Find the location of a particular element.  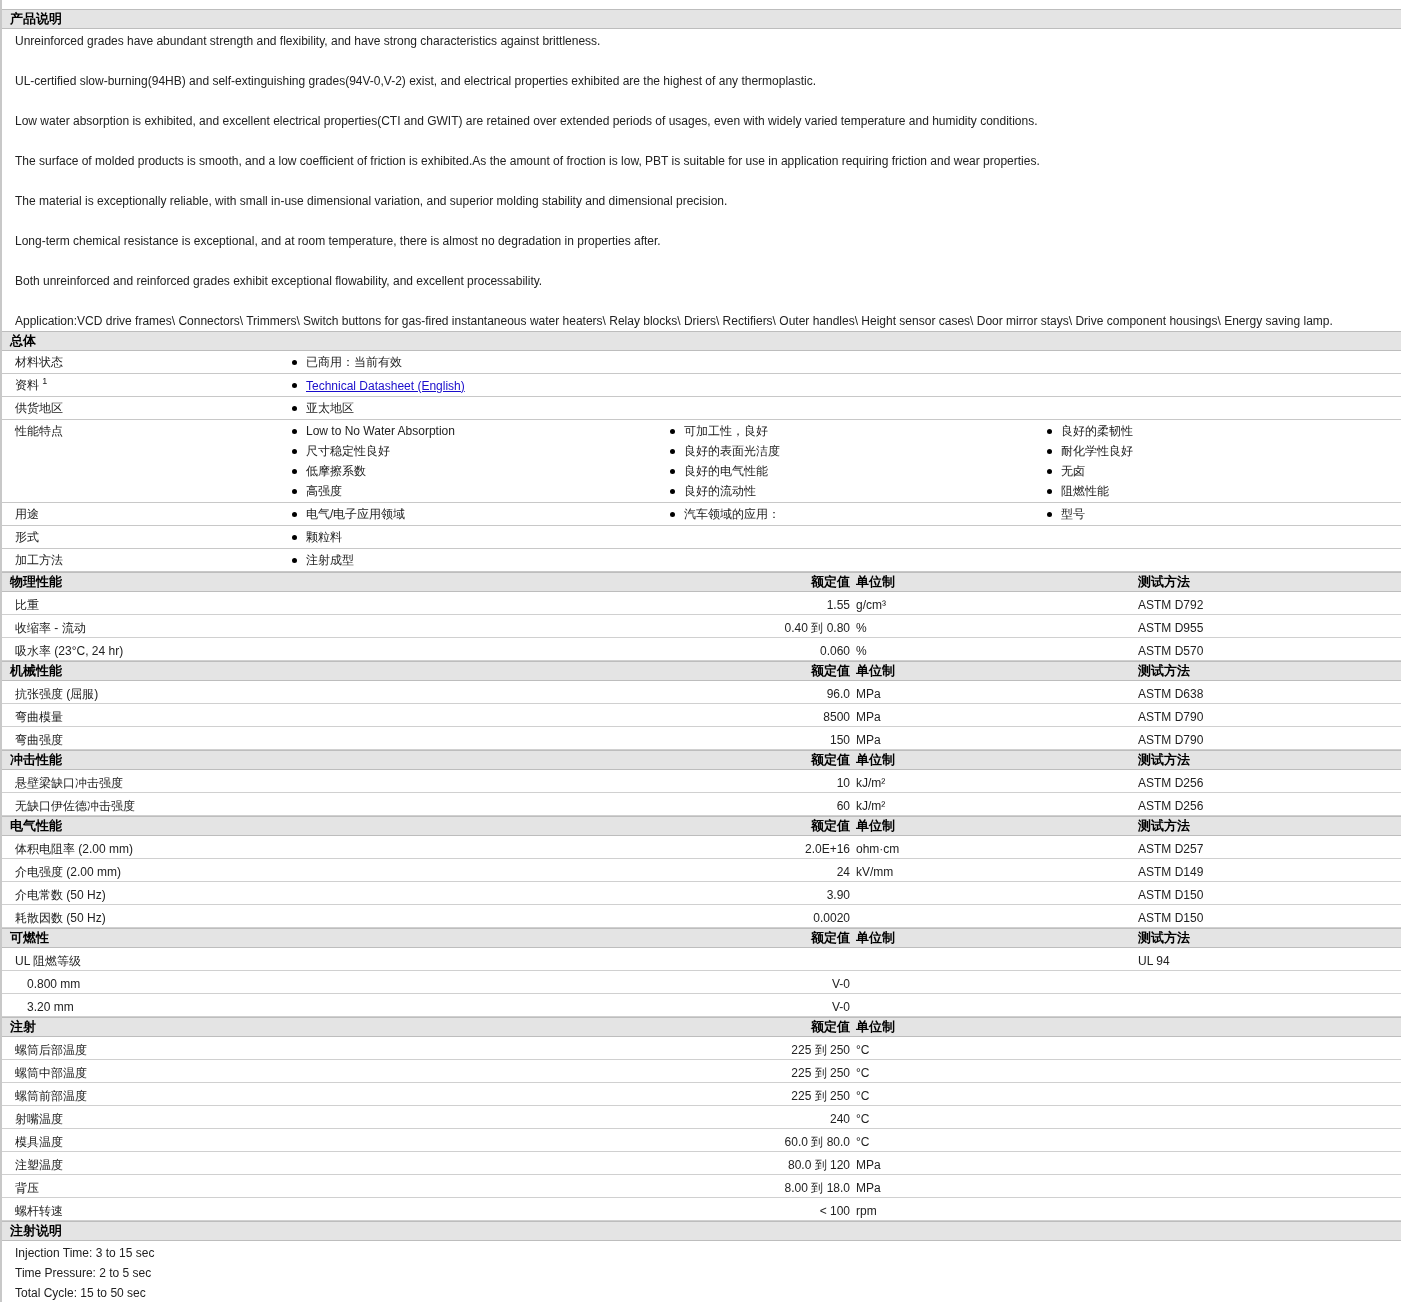

property-unit: g/cm³ is located at coordinates (871, 605).